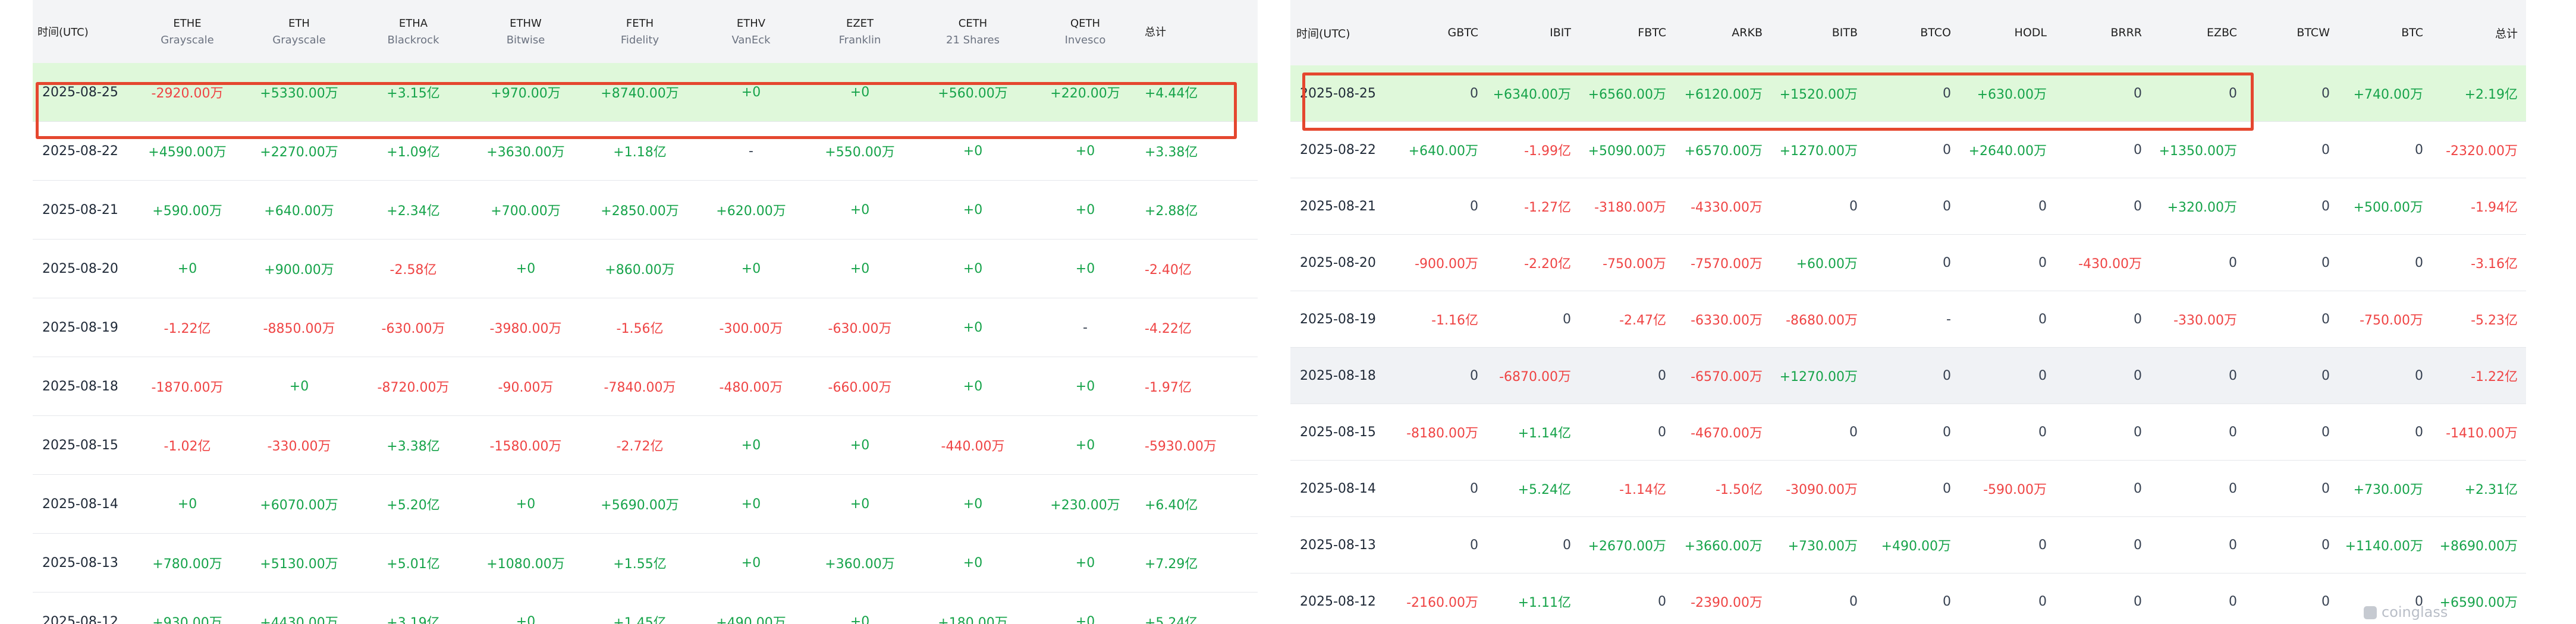 The image size is (2576, 624). What do you see at coordinates (1340, 598) in the screenshot?
I see `date-cell: 2025-08-12` at bounding box center [1340, 598].